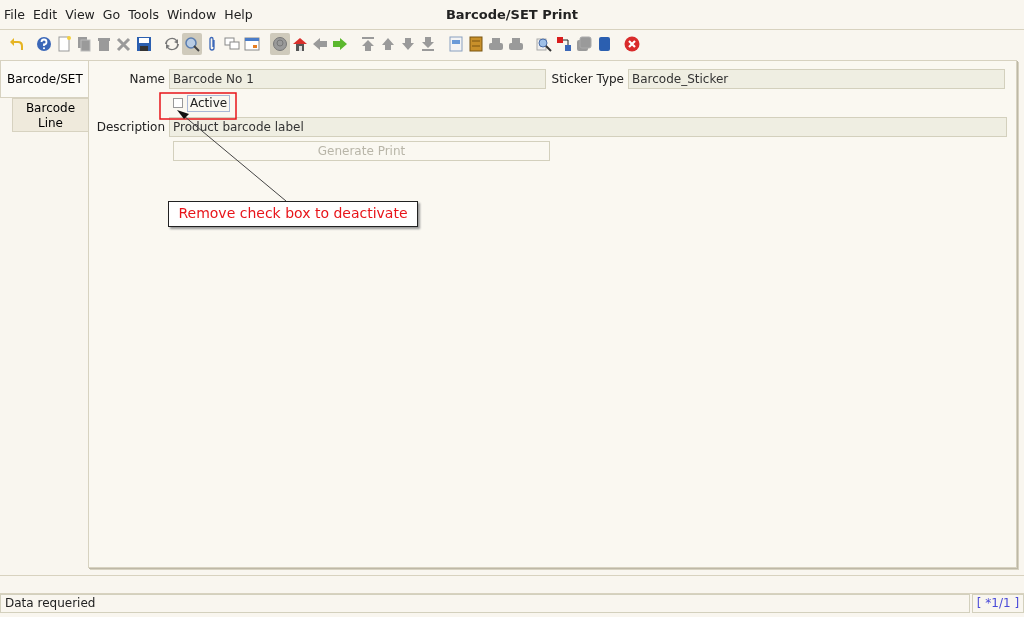  Describe the element at coordinates (209, 103) in the screenshot. I see `checkbox-label: Active` at that location.